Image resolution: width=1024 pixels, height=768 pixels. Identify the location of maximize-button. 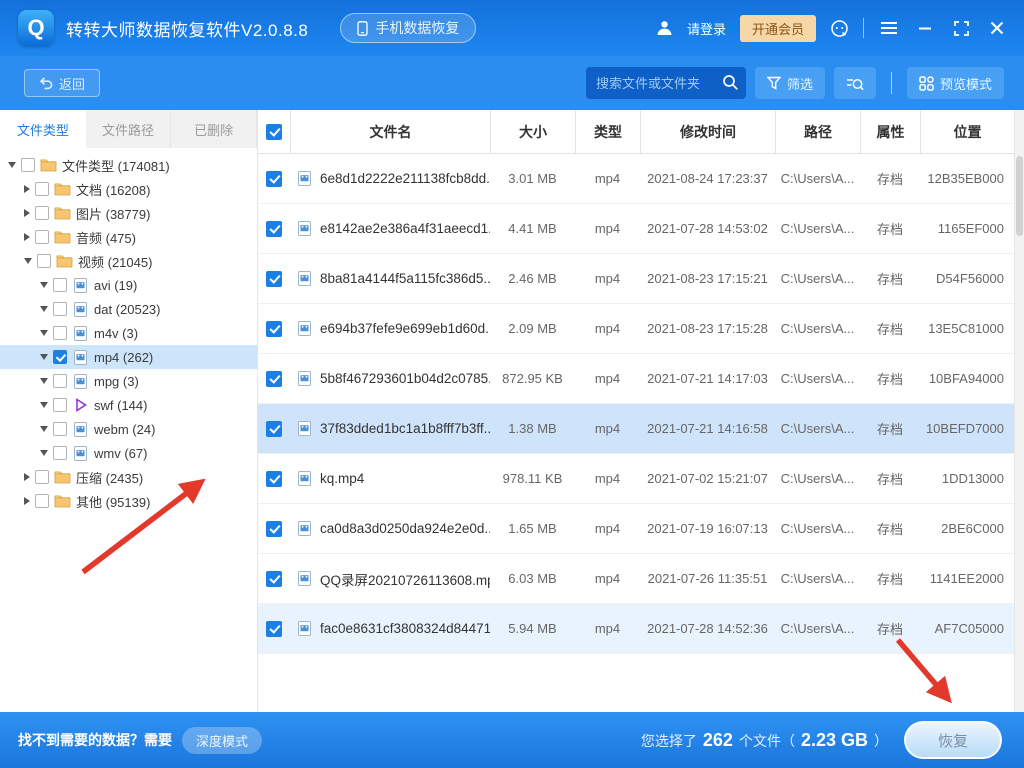
(961, 28).